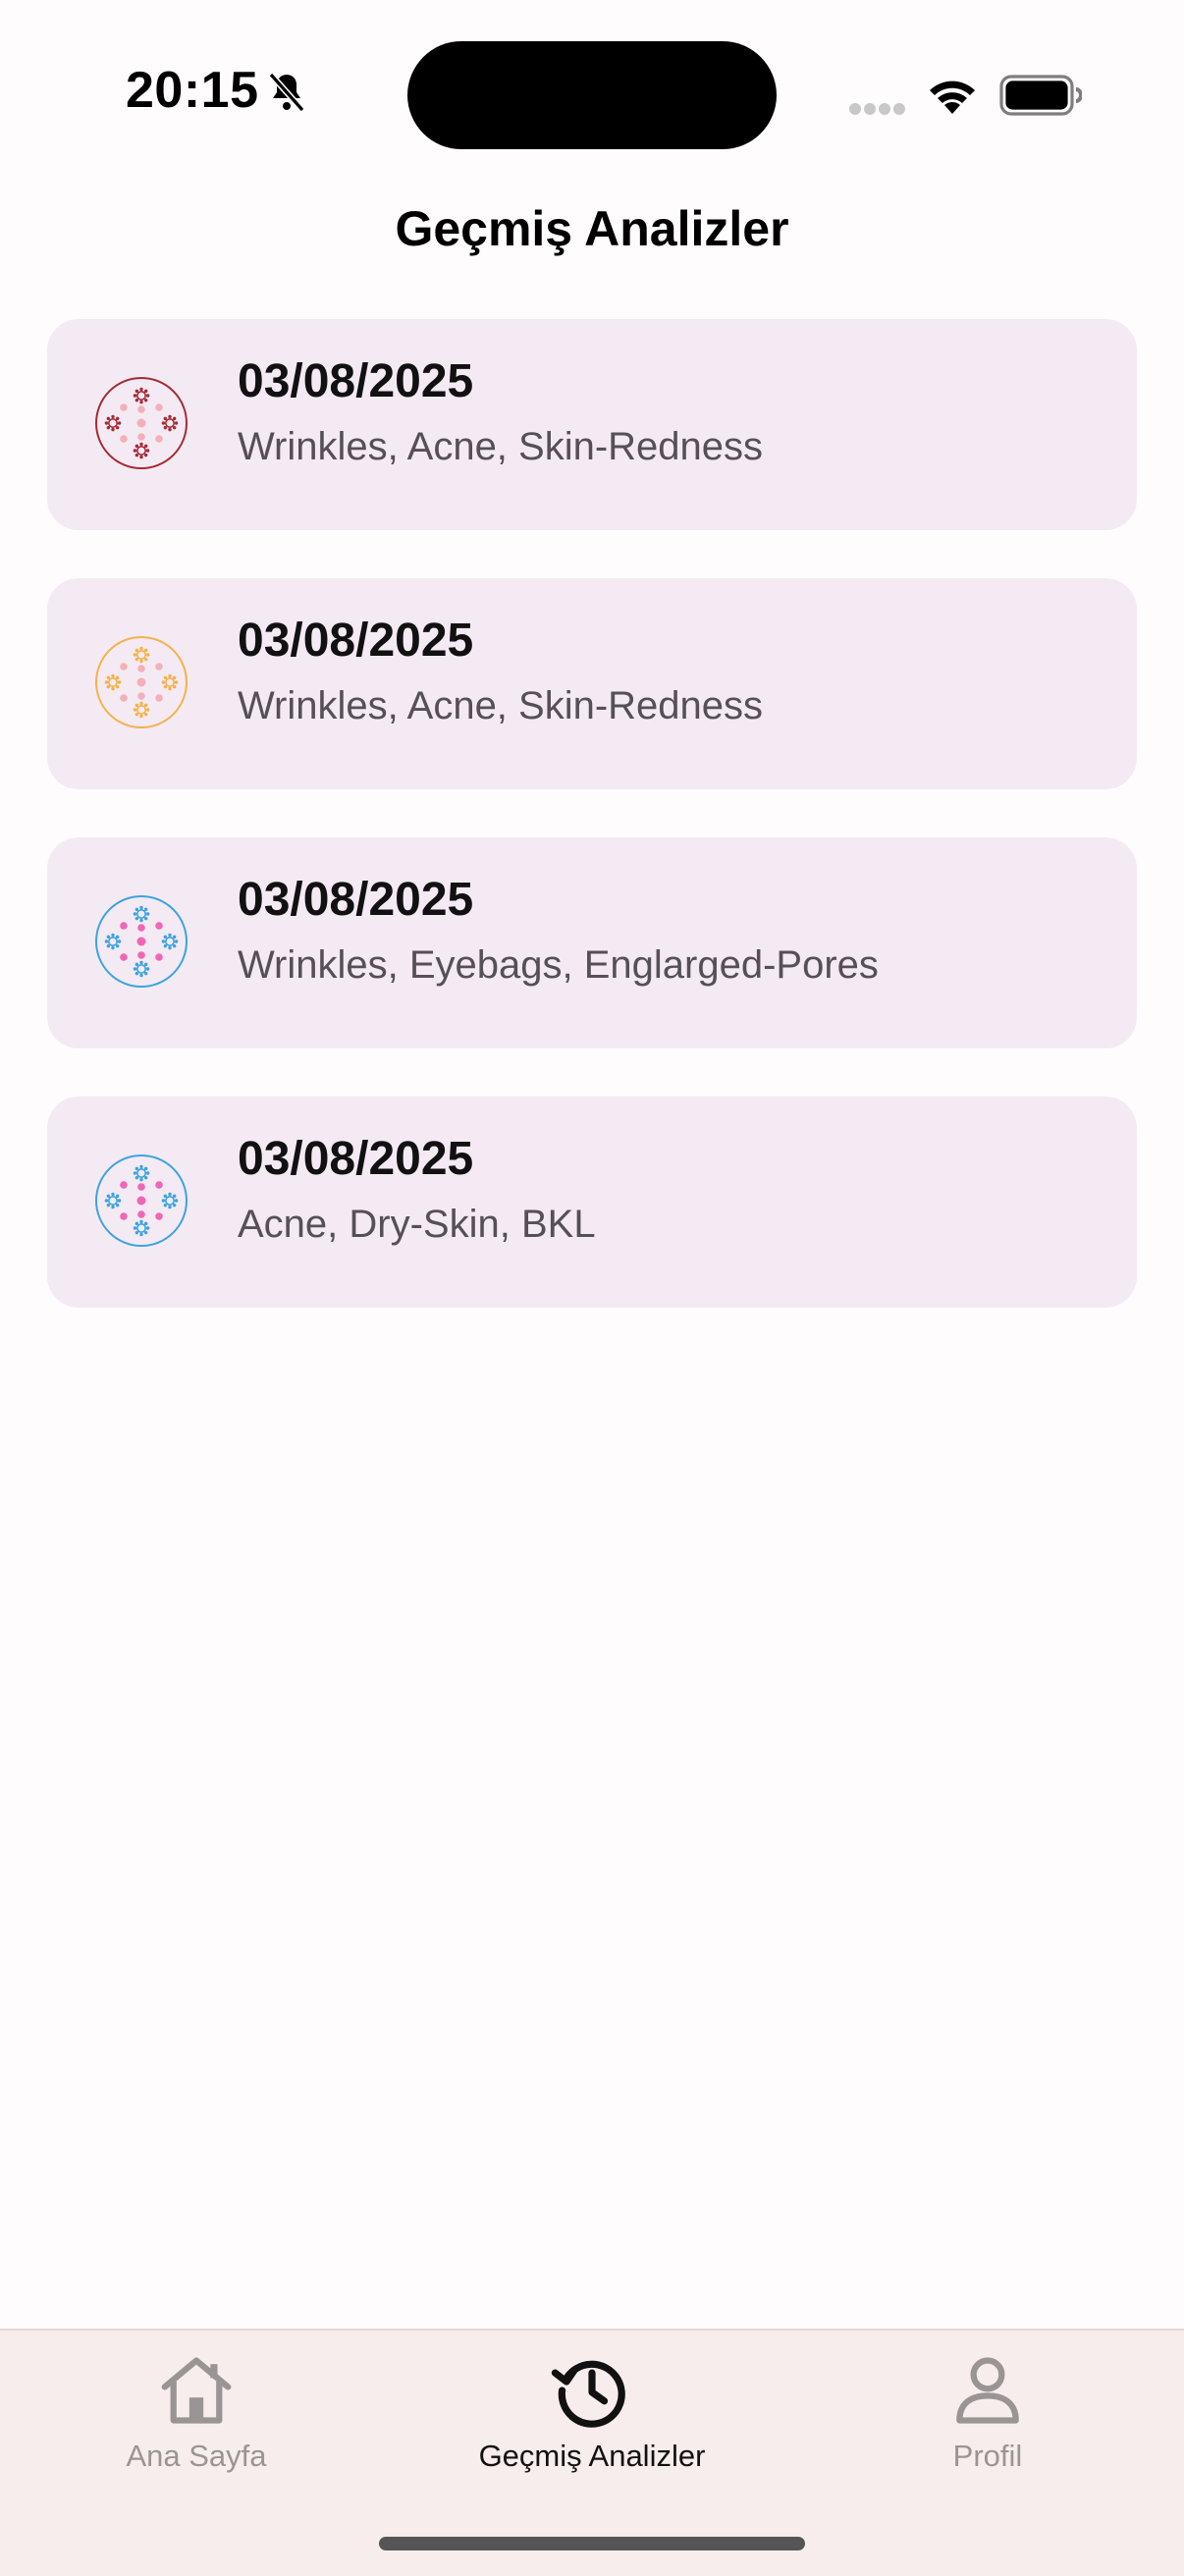 The height and width of the screenshot is (2576, 1184). What do you see at coordinates (196, 2456) in the screenshot?
I see `nav-label-home: Ana Sayfa` at bounding box center [196, 2456].